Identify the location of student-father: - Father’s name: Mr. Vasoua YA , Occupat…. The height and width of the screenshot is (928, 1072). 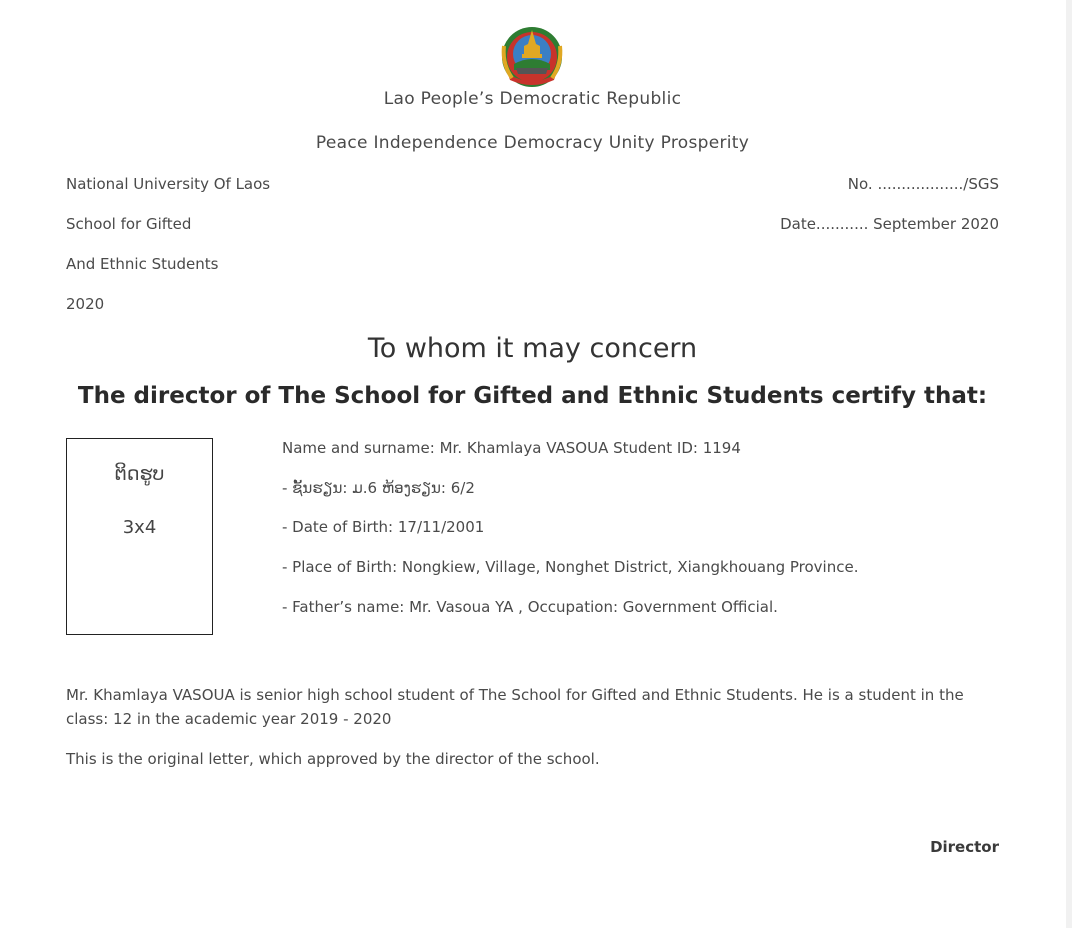
(530, 607).